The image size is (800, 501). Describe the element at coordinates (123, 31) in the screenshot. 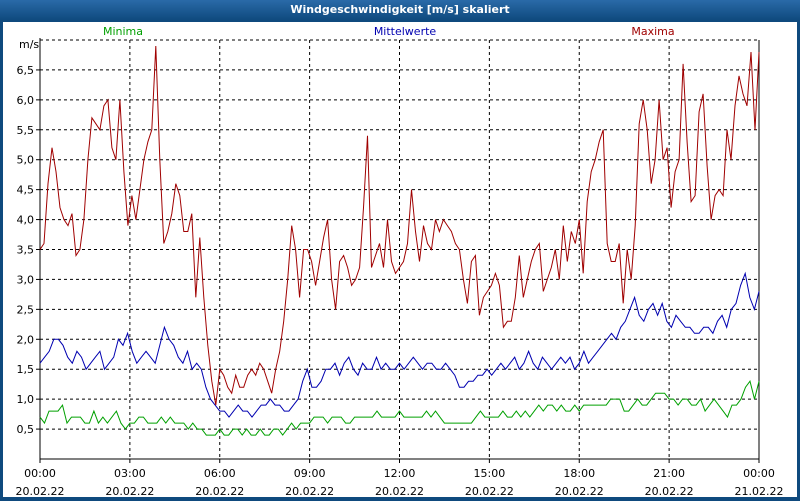

I see `legend-minima: Minima` at that location.